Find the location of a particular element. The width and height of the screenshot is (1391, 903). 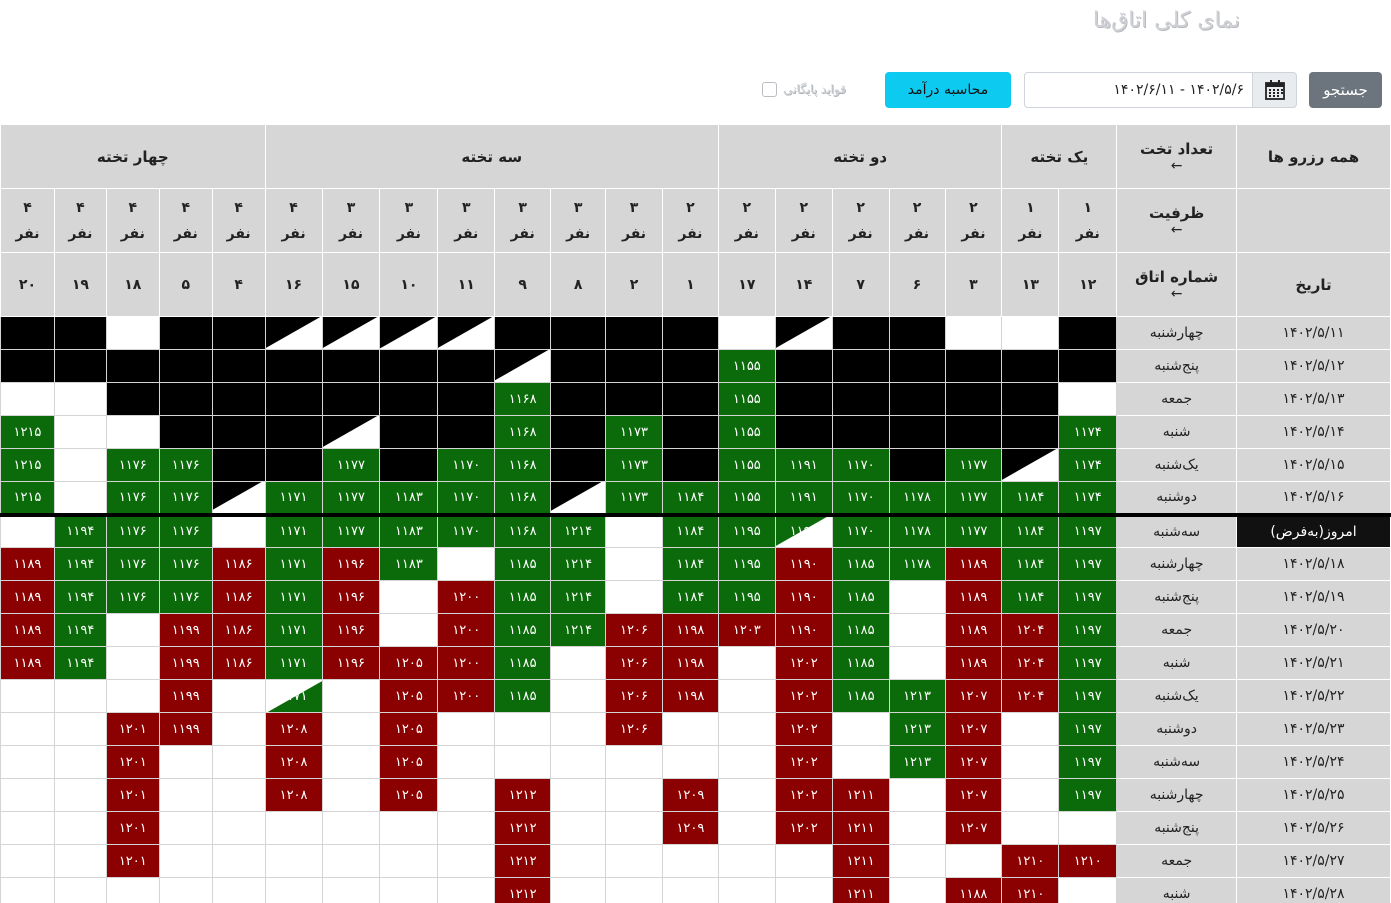

calendar-icon is located at coordinates (1274, 90).